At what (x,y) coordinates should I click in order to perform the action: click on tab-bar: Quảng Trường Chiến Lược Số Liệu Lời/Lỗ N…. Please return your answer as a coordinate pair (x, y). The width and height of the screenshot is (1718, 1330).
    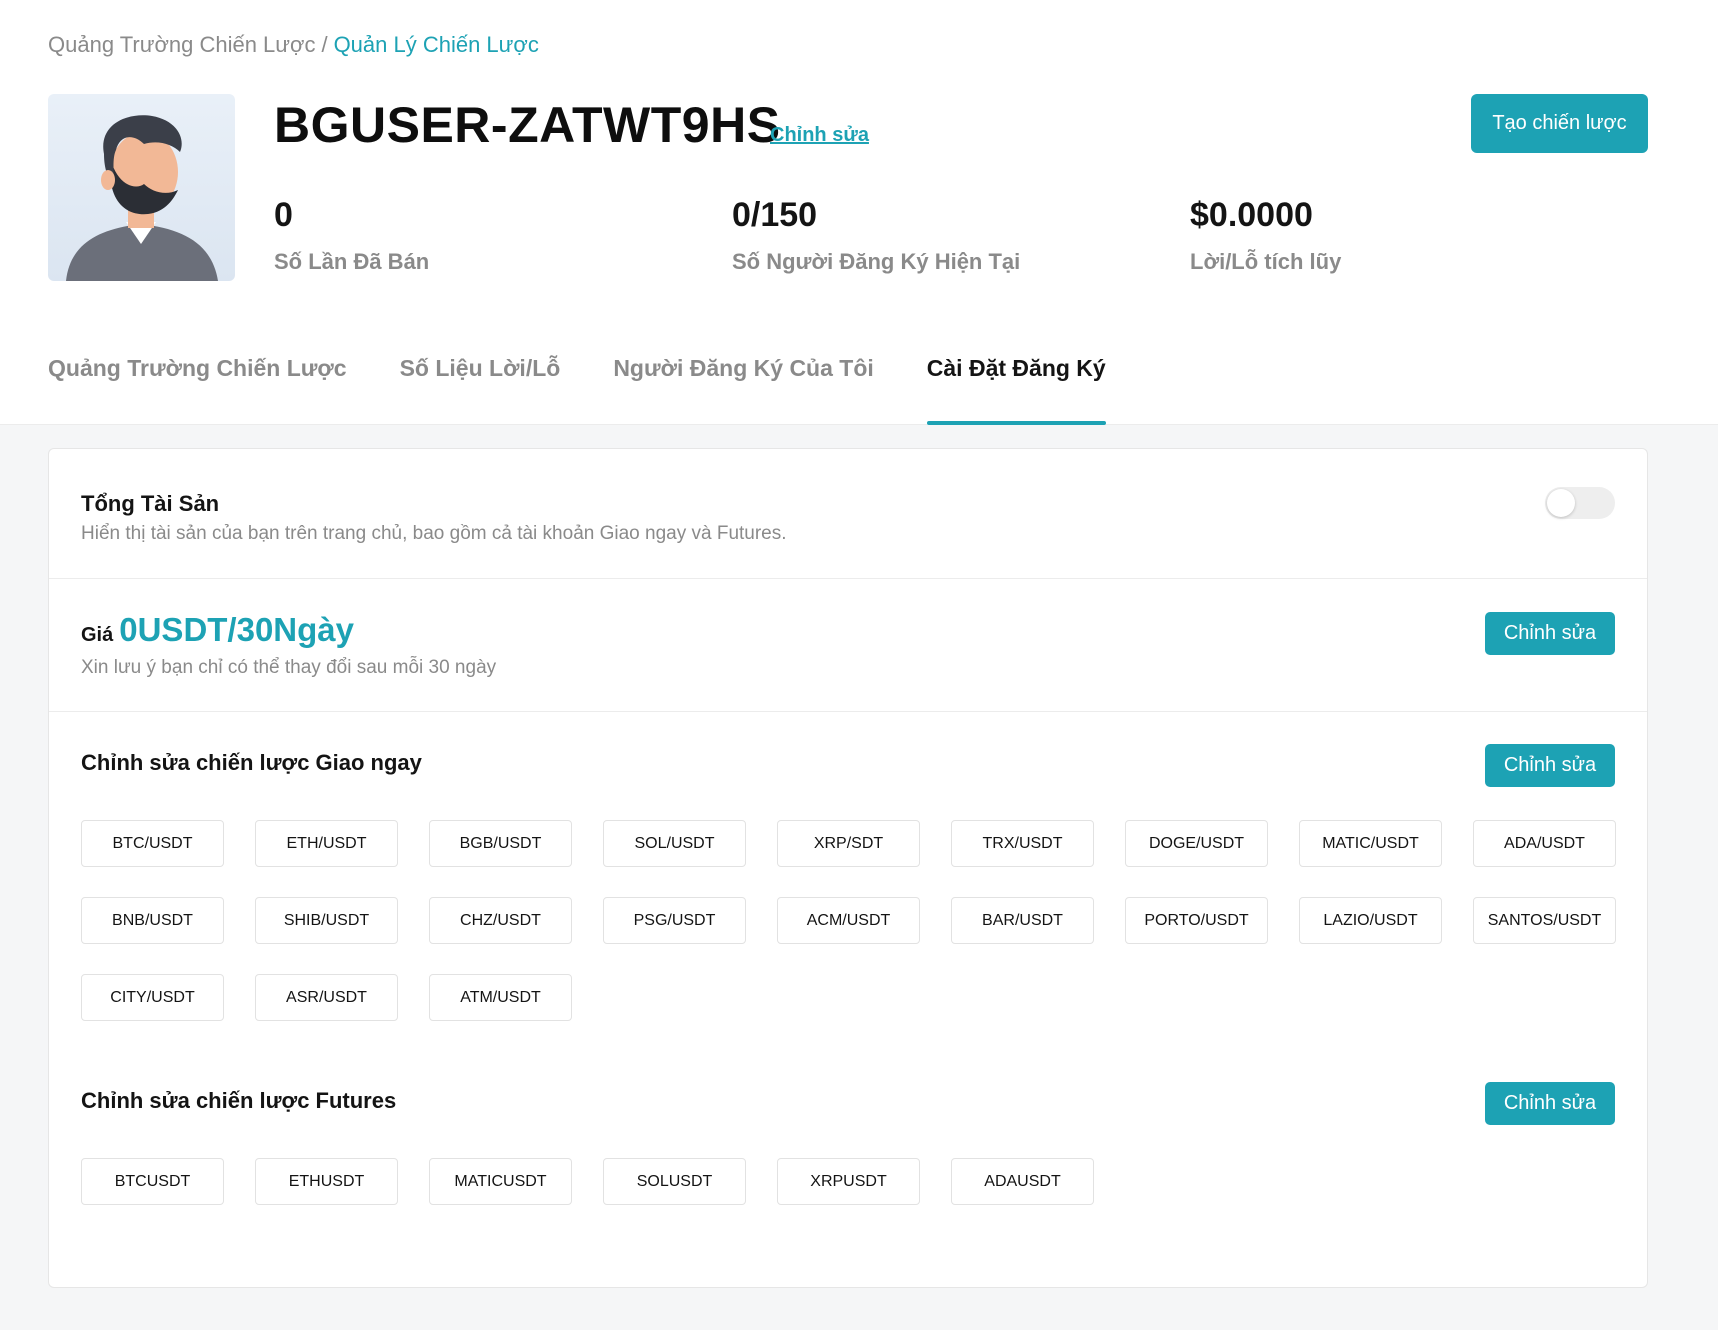
    Looking at the image, I should click on (603, 390).